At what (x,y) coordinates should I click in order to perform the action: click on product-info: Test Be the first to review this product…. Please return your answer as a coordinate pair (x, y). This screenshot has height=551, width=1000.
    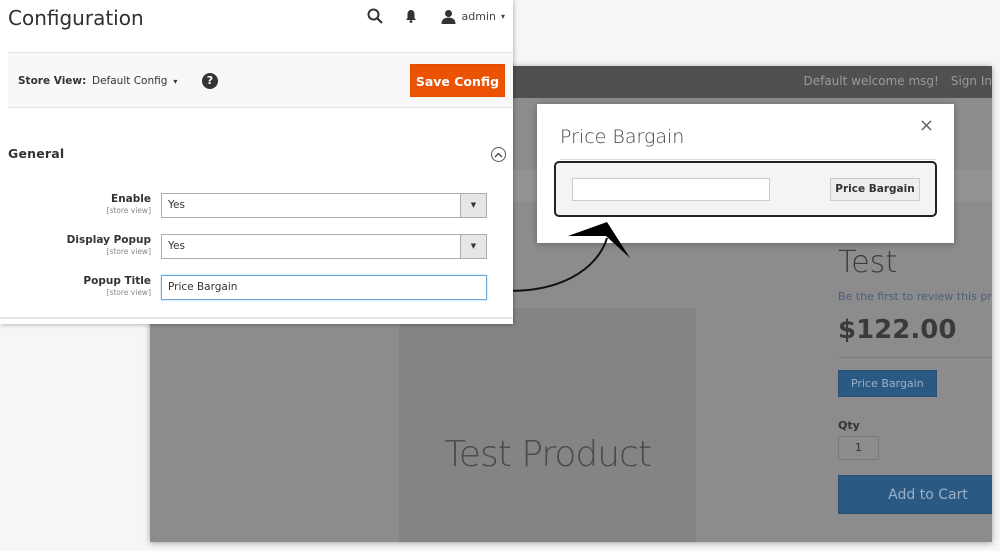
    Looking at the image, I should click on (915, 379).